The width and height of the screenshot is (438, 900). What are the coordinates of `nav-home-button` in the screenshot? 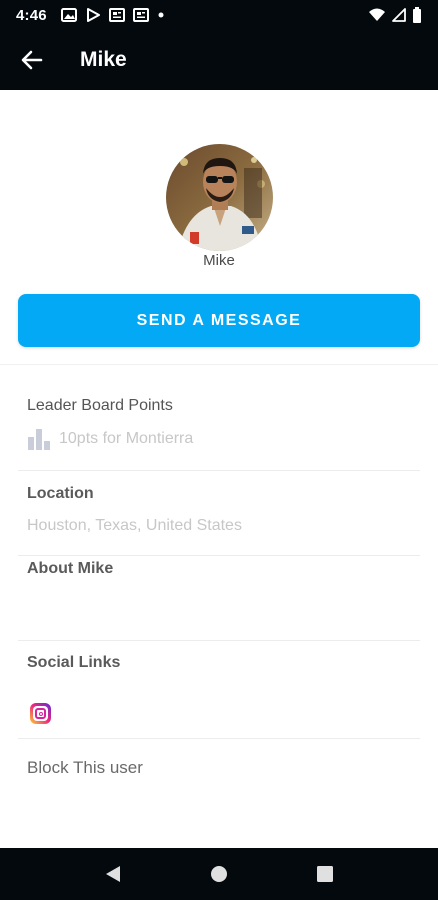 It's located at (219, 874).